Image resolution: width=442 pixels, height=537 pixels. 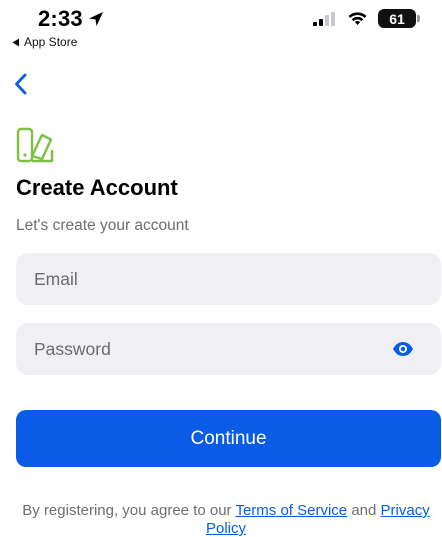 What do you see at coordinates (129, 510) in the screenshot?
I see `legal-prefix: By registering, you agree to our` at bounding box center [129, 510].